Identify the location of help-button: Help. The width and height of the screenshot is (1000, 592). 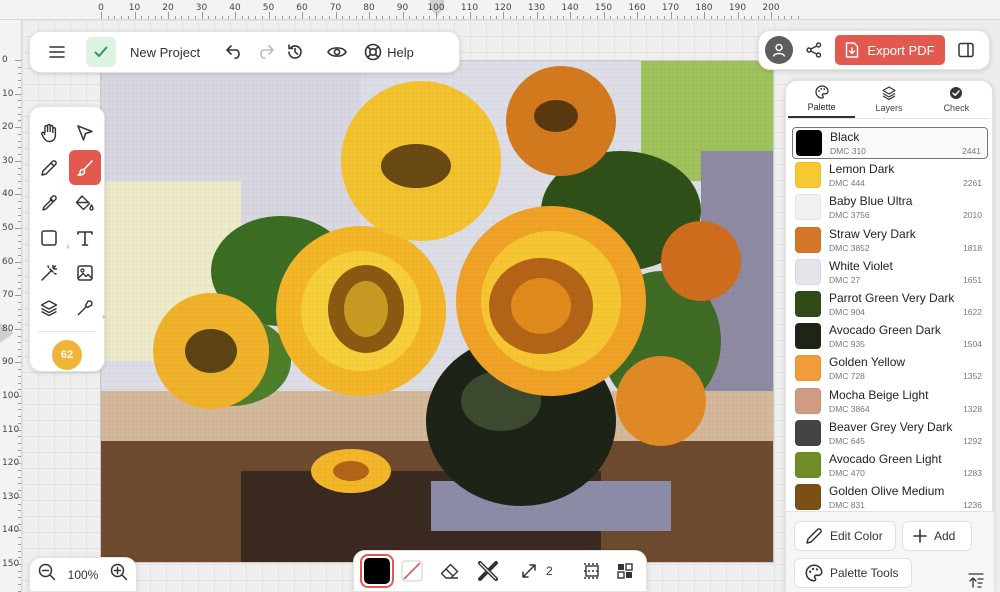
(389, 52).